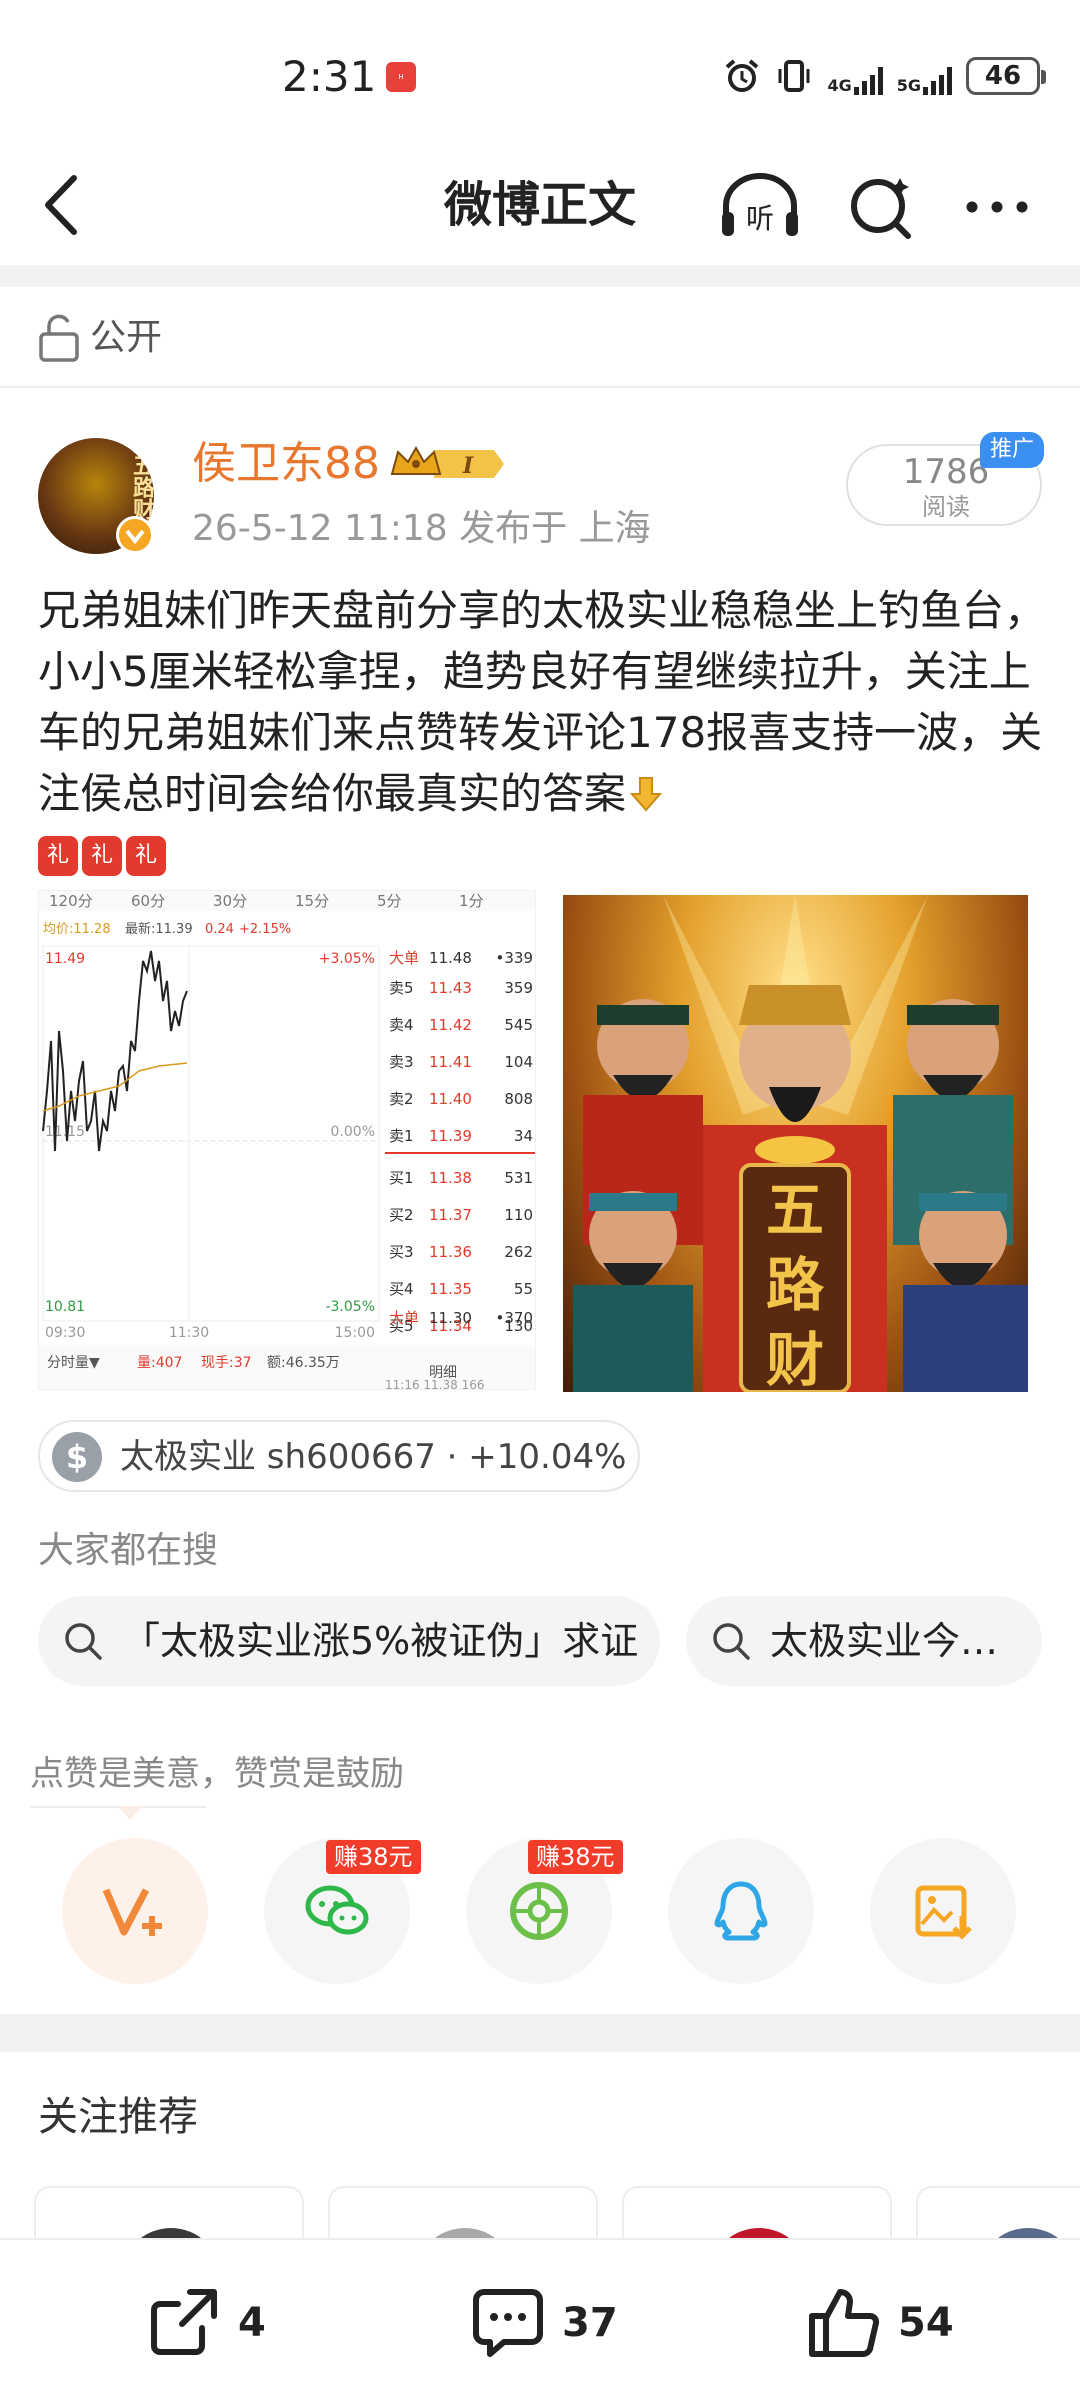 The width and height of the screenshot is (1080, 2400). What do you see at coordinates (401, 1215) in the screenshot?
I see `buy-level-label: 买2` at bounding box center [401, 1215].